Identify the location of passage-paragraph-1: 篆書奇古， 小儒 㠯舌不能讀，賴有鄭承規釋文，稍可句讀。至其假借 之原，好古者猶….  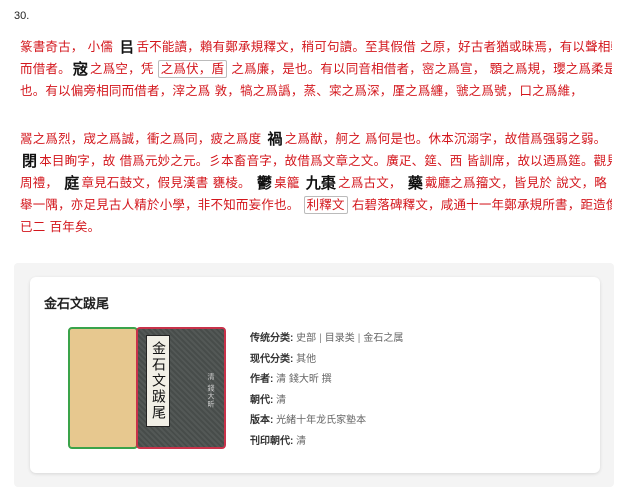
(316, 69).